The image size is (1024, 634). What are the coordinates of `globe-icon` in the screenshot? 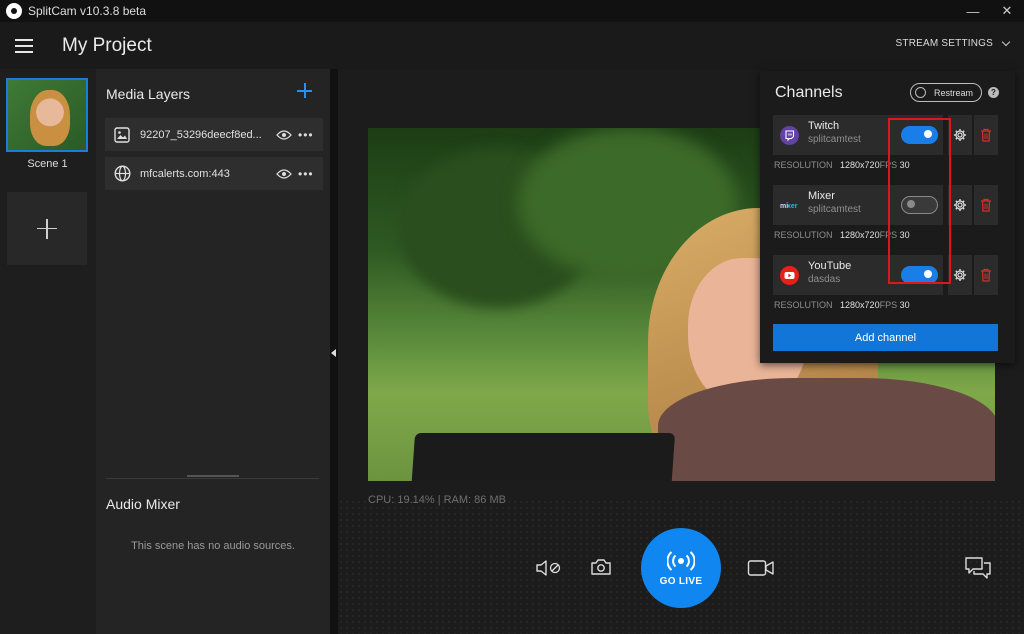 It's located at (122, 174).